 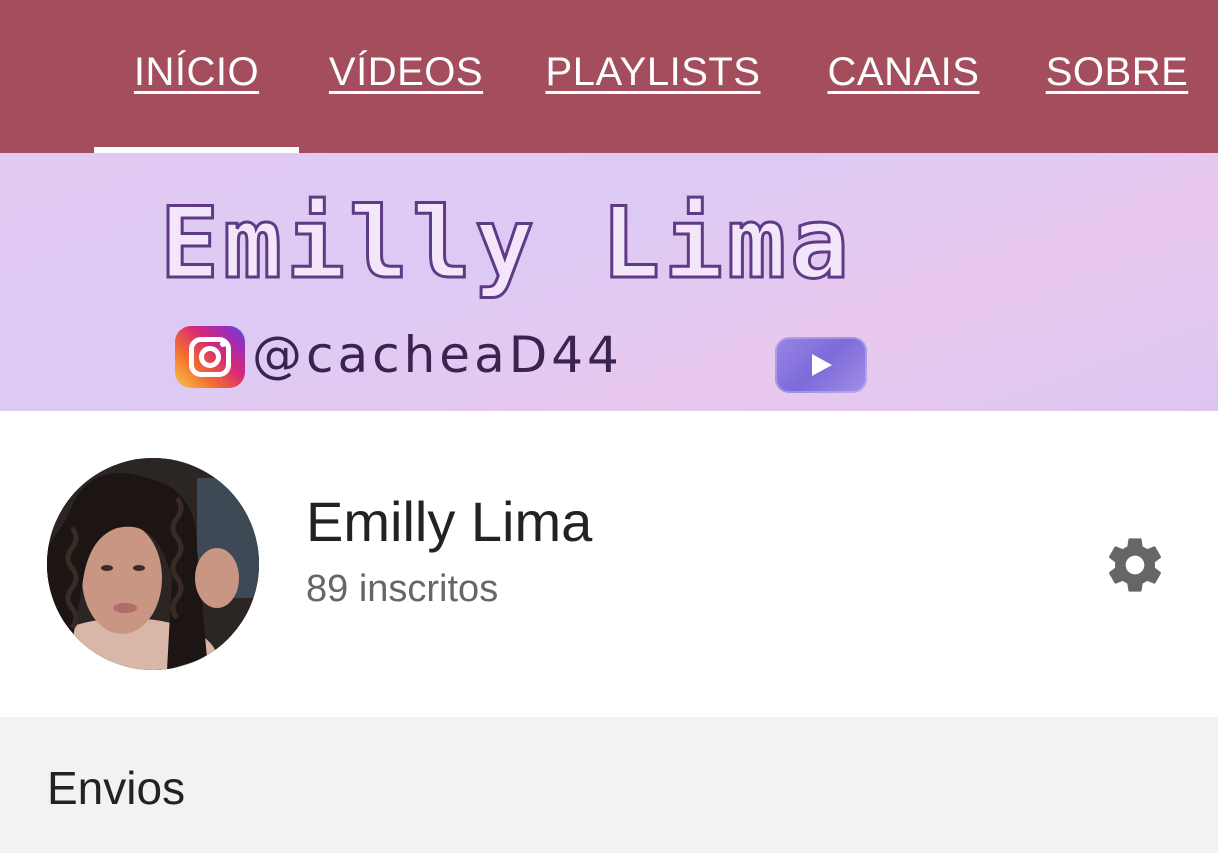 What do you see at coordinates (653, 72) in the screenshot?
I see `tab-playlists-label: PLAYLISTS` at bounding box center [653, 72].